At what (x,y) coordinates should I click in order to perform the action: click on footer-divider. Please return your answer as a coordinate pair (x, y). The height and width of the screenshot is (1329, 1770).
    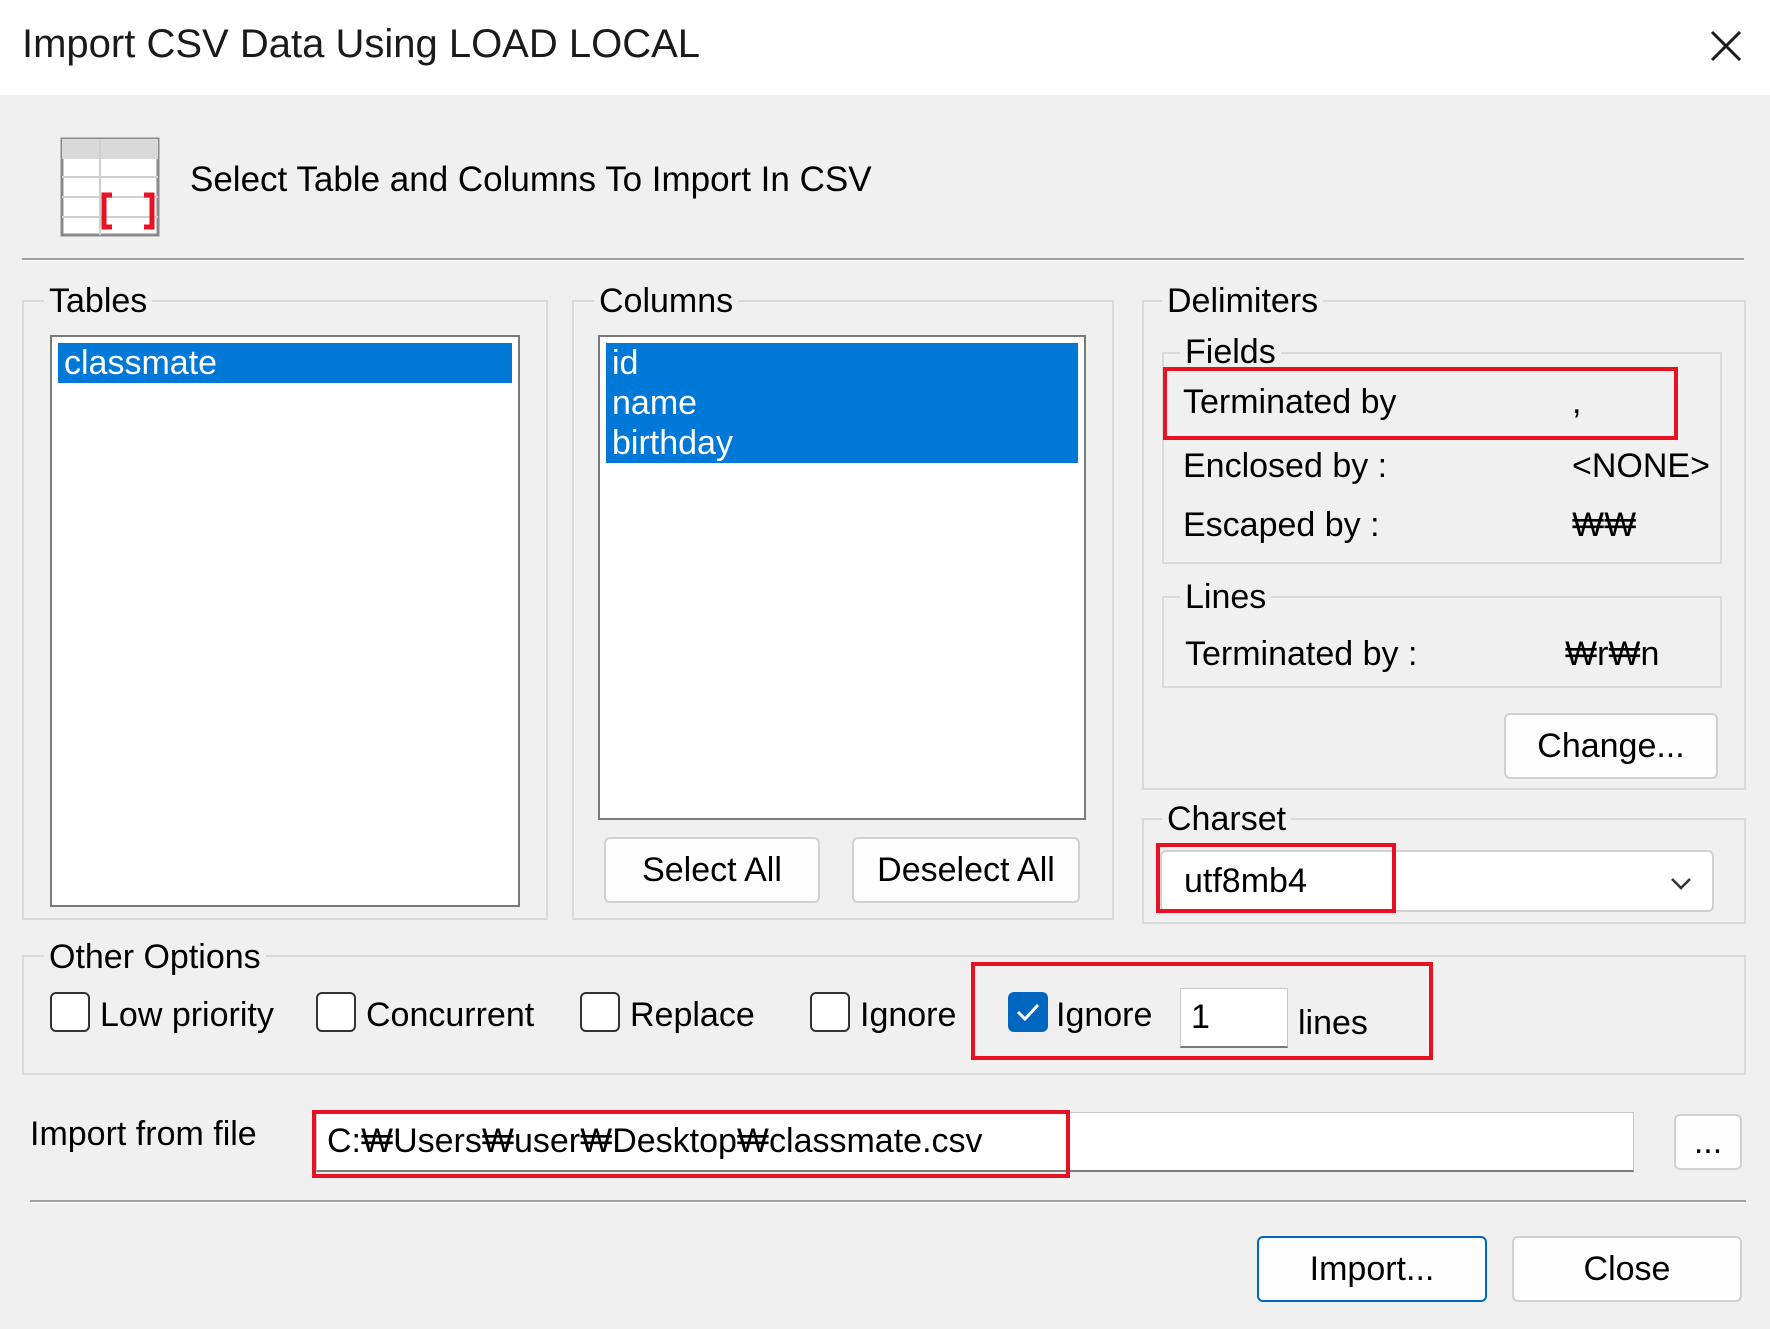
    Looking at the image, I should click on (888, 1201).